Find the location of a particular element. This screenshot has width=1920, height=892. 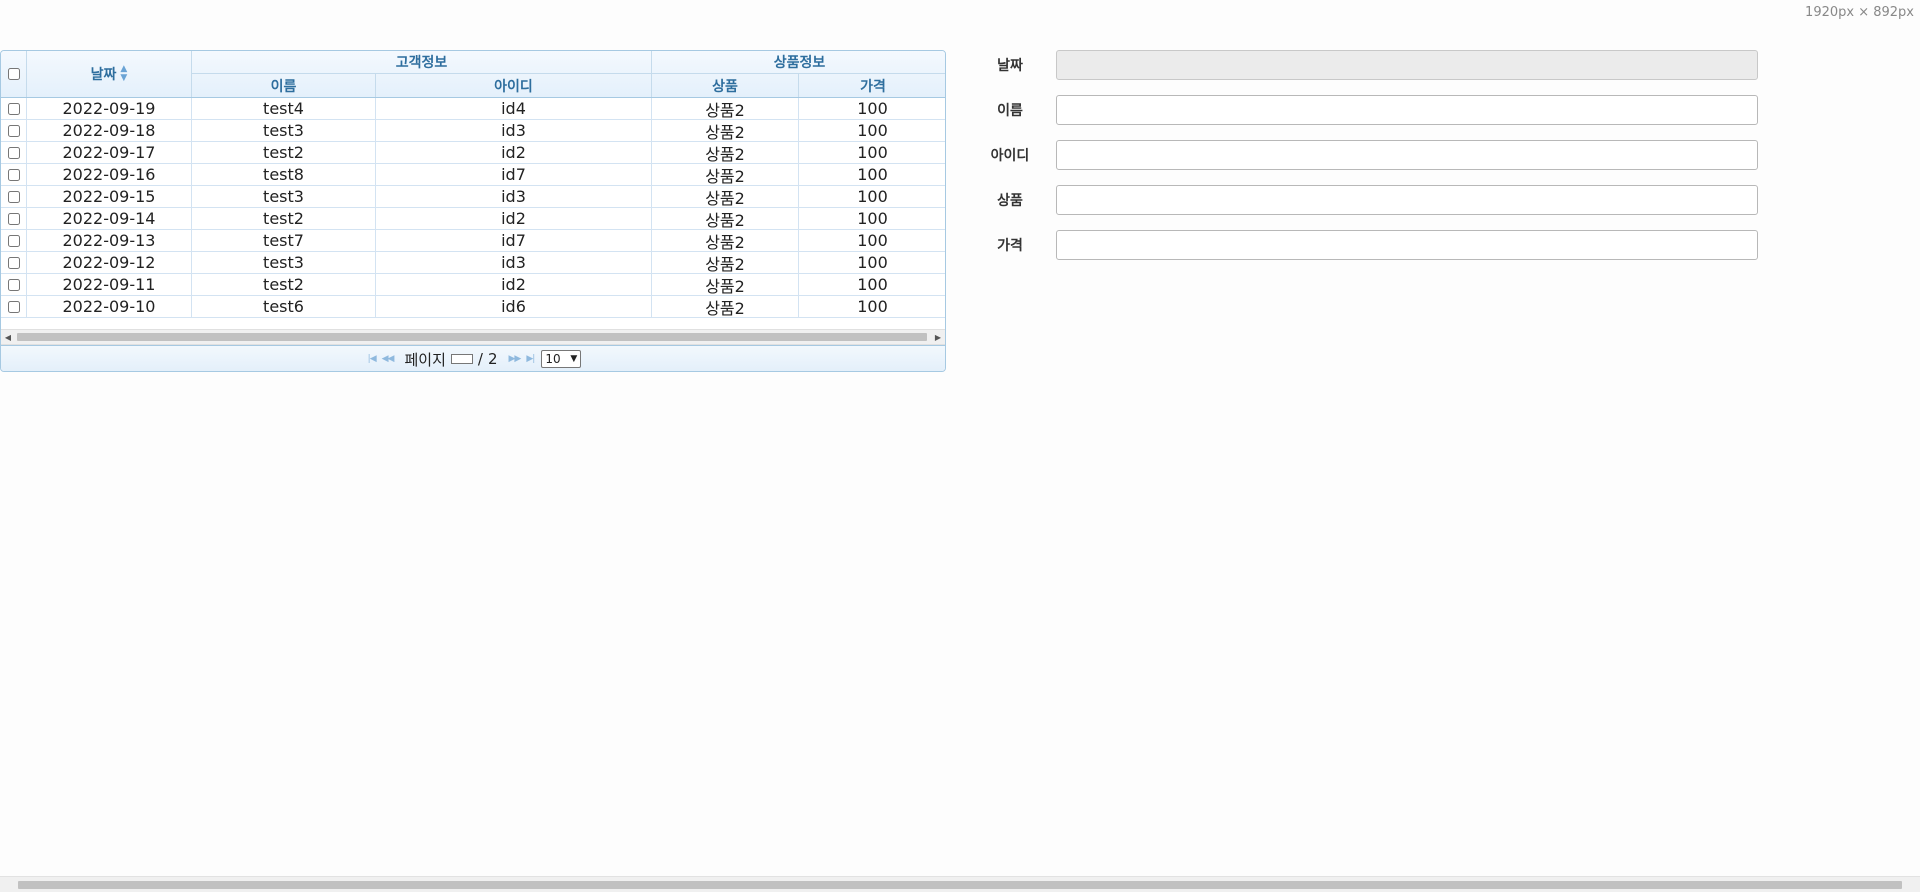

first-page-icon: |◀ is located at coordinates (372, 359).